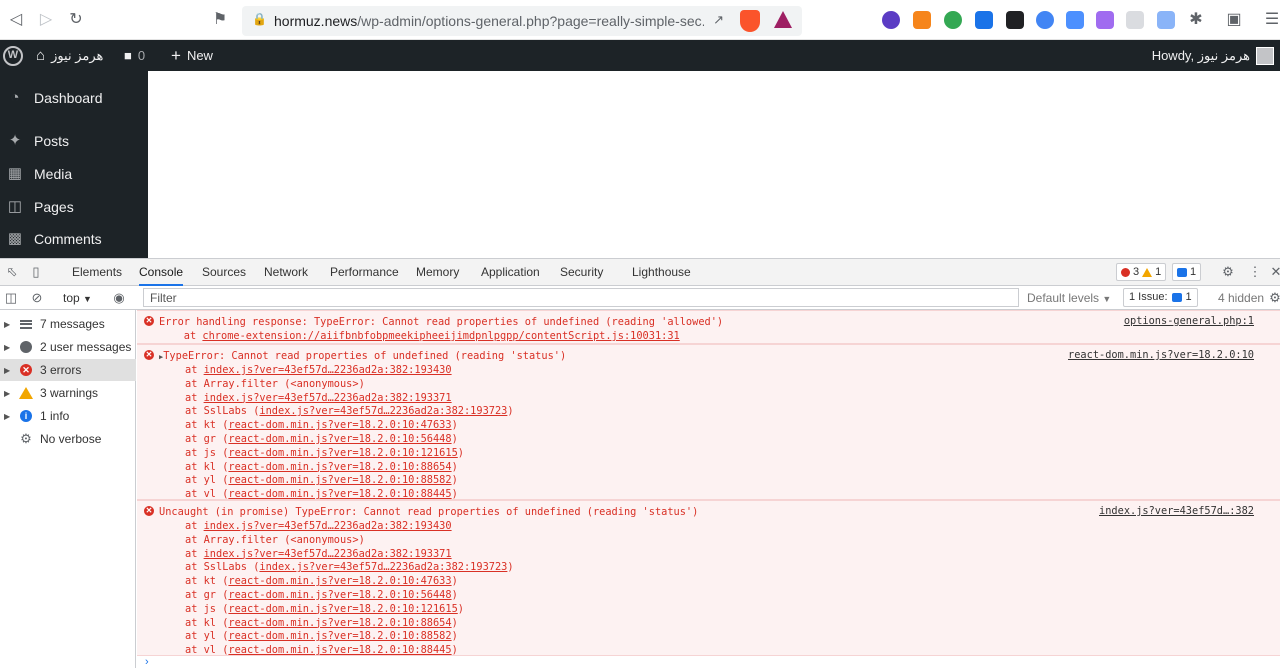 The height and width of the screenshot is (668, 1280). Describe the element at coordinates (1255, 272) in the screenshot. I see `more-options-icon: ⋮` at that location.